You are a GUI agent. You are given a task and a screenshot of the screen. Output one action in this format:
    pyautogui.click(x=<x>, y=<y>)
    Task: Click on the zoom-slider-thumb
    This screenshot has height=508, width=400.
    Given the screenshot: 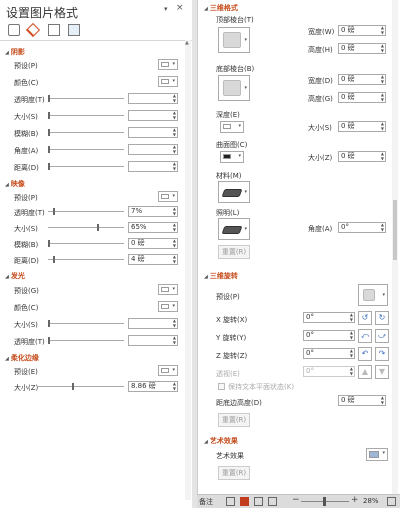 What is the action you would take?
    pyautogui.click(x=325, y=501)
    